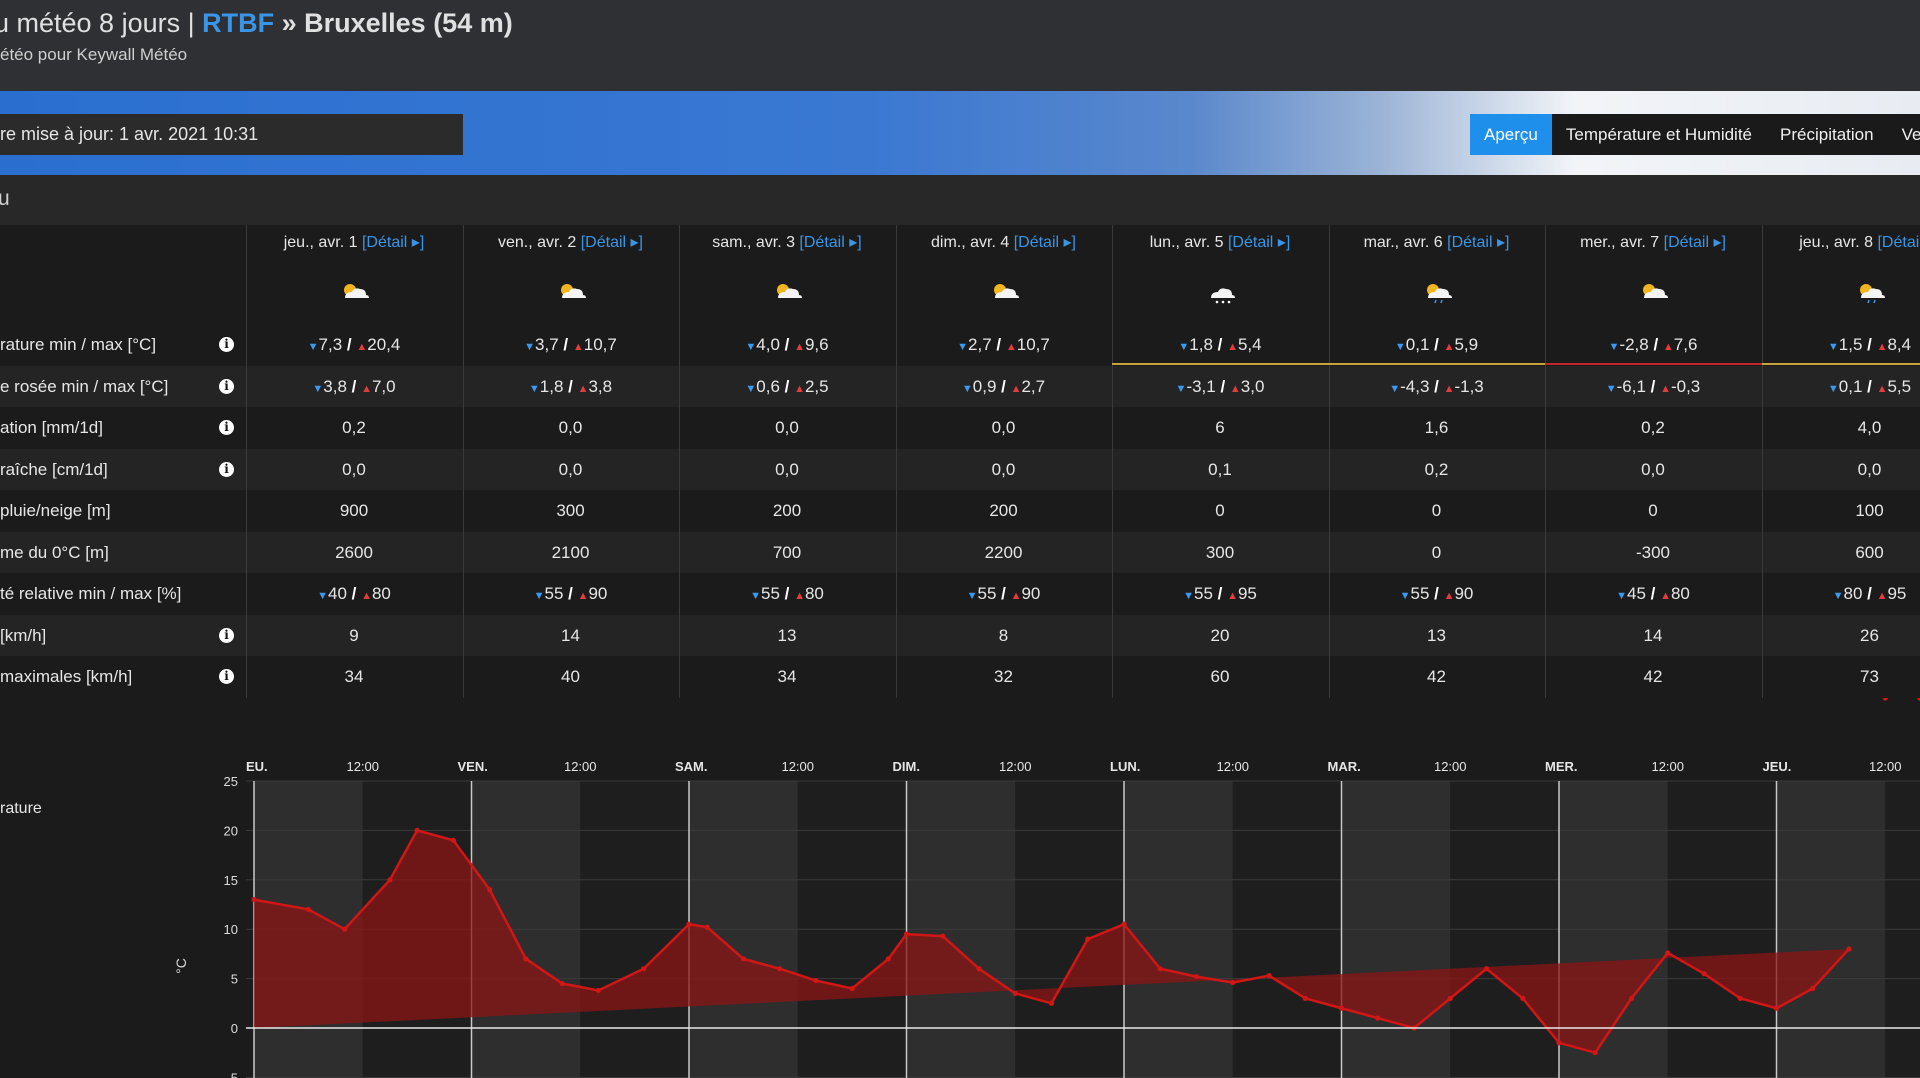 Image resolution: width=1920 pixels, height=1078 pixels. I want to click on min-value: 1,8, so click(1201, 344).